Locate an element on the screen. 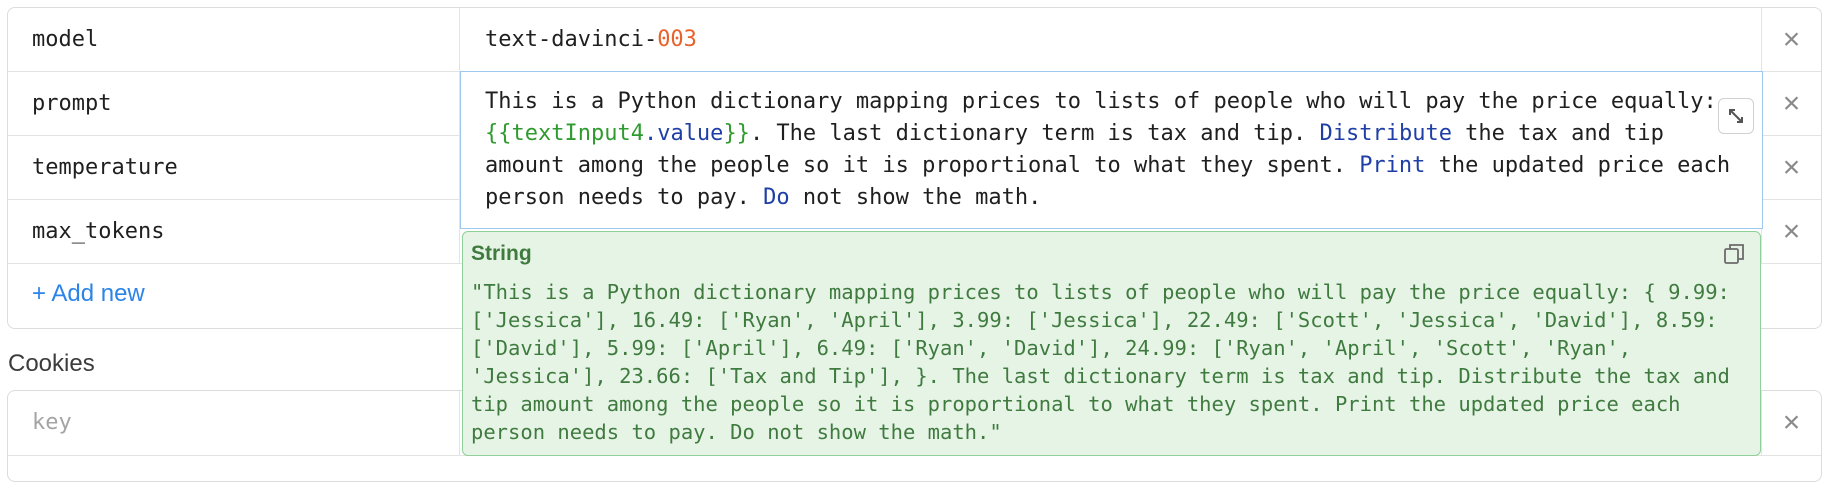 This screenshot has height=482, width=1828. template-close: }} is located at coordinates (736, 133).